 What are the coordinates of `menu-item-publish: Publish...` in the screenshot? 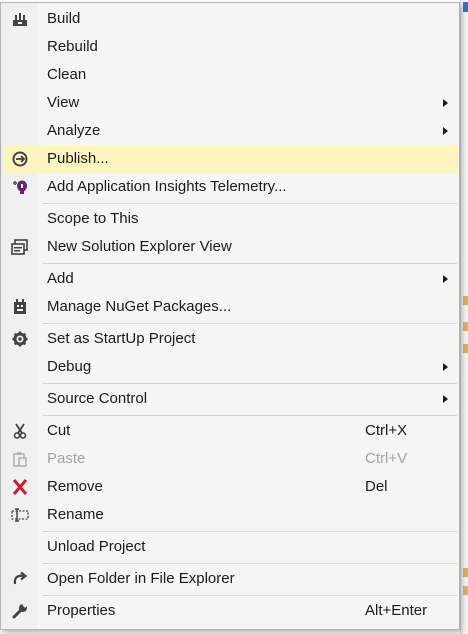 It's located at (230, 159).